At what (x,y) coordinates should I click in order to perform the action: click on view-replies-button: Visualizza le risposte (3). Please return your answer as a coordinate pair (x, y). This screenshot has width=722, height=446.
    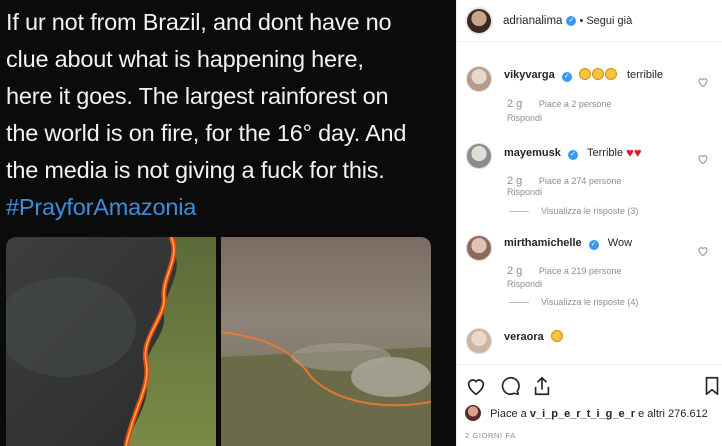
    Looking at the image, I should click on (573, 211).